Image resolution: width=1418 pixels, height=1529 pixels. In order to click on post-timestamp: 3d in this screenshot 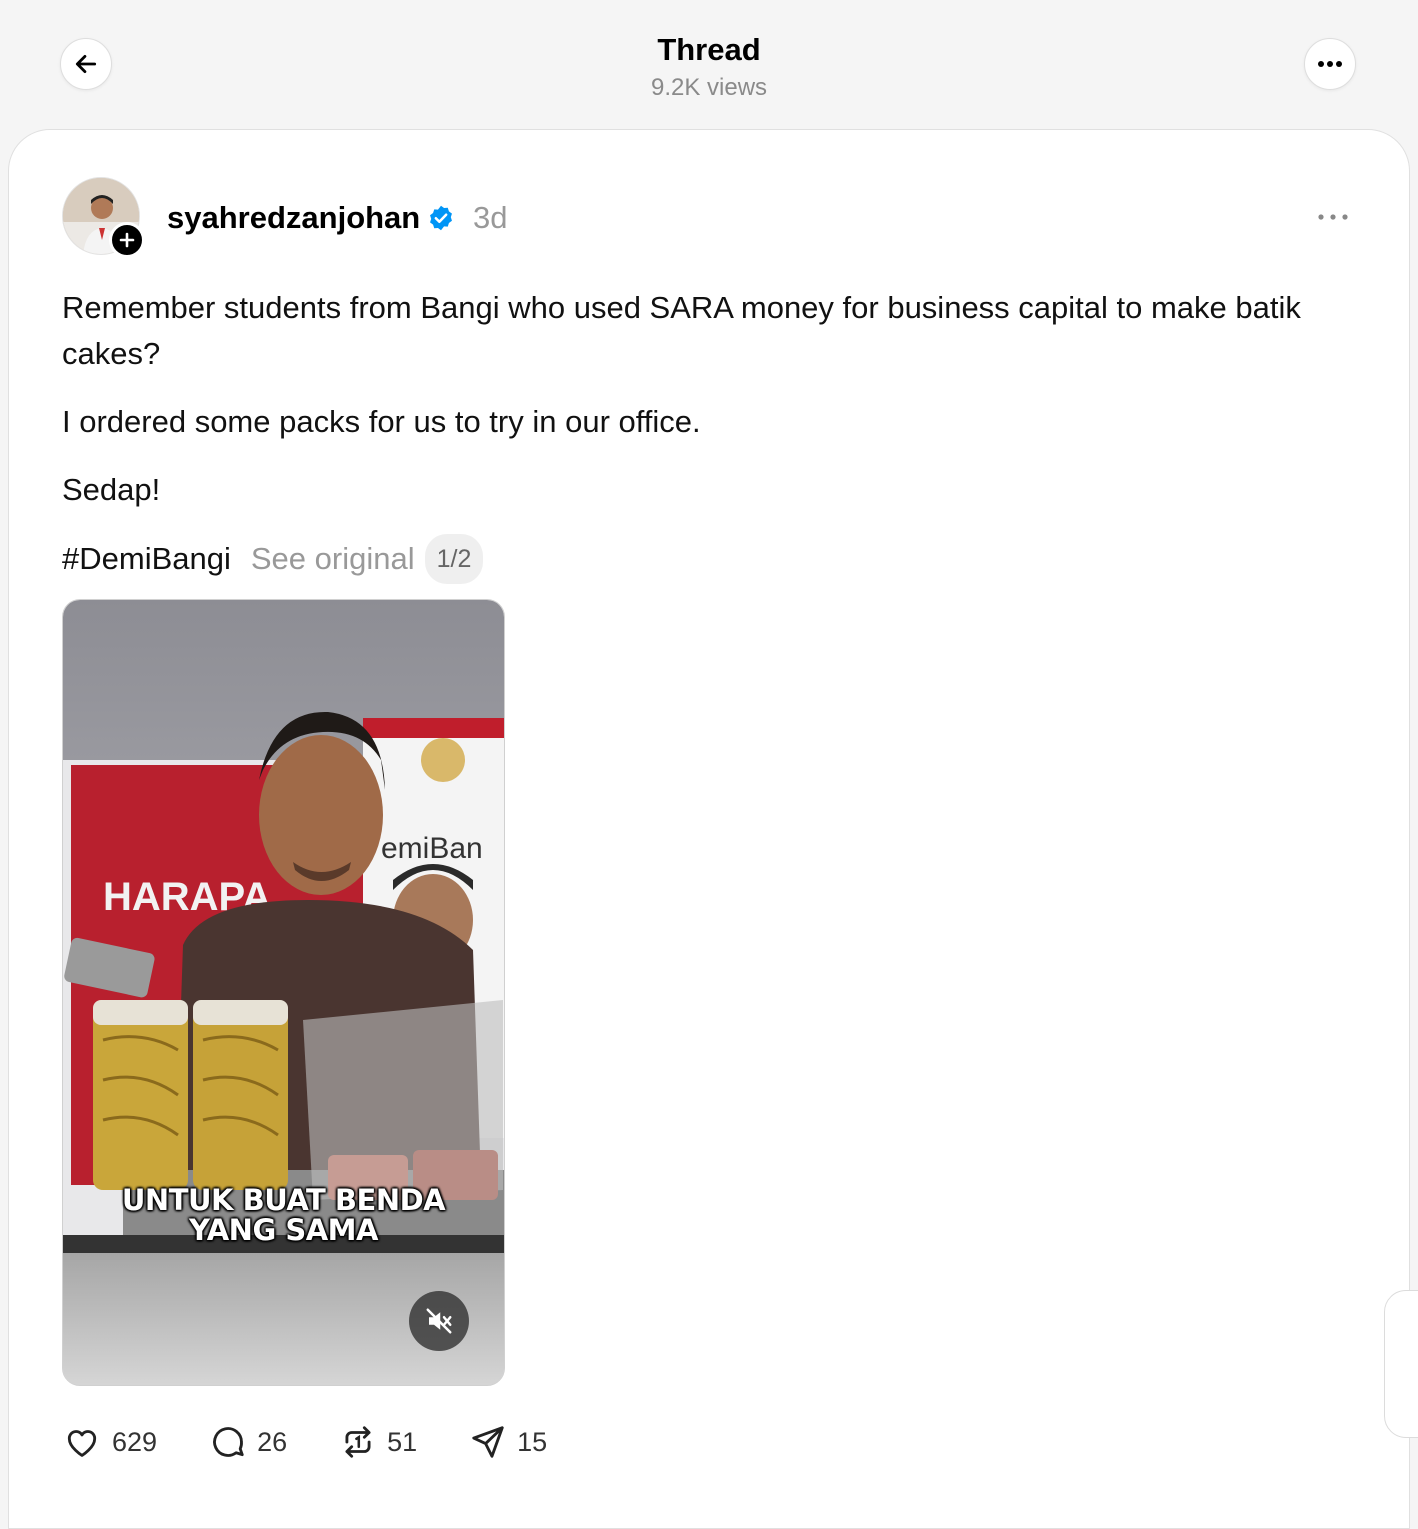, I will do `click(490, 218)`.